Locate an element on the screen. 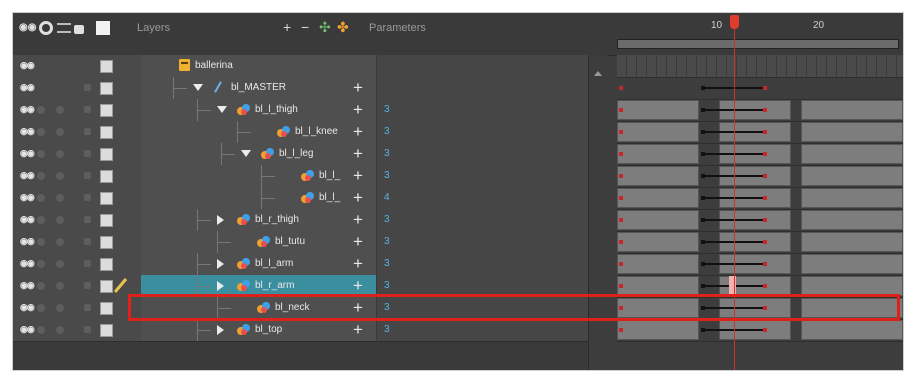  add-drawing-icon: ✤ is located at coordinates (343, 27).